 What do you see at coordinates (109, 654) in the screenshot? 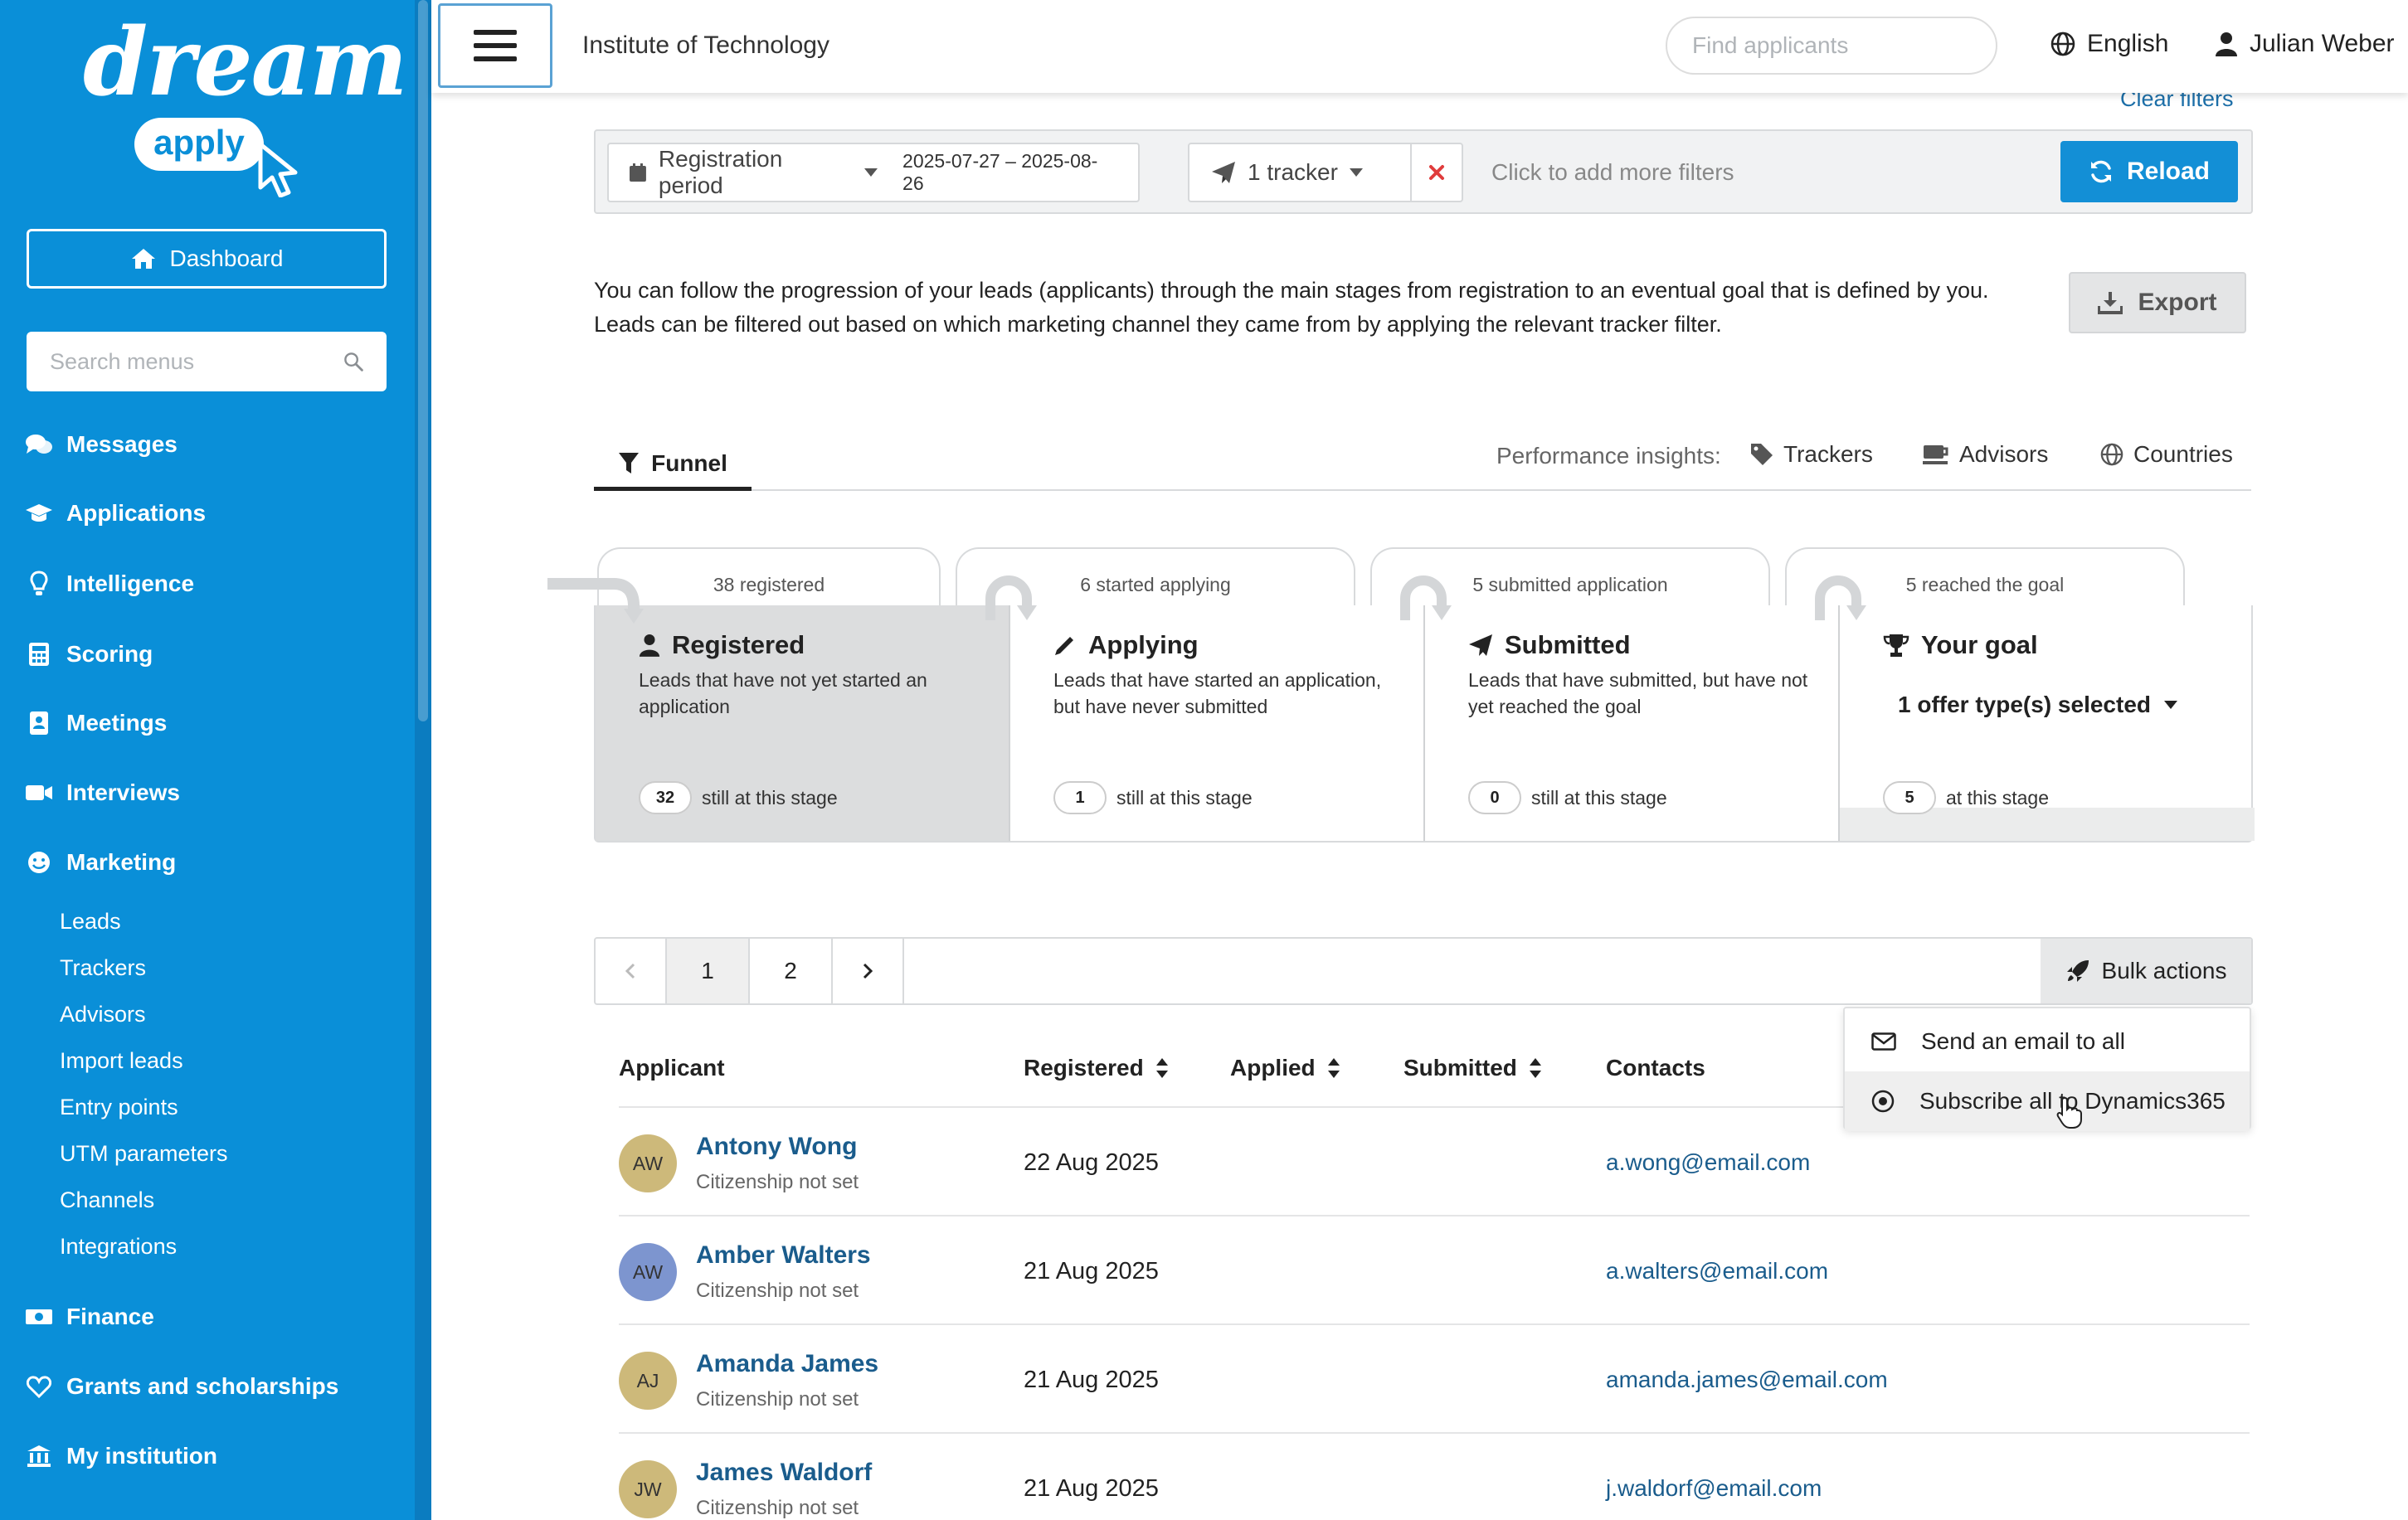
I see `sidebar-item-label: Scoring` at bounding box center [109, 654].